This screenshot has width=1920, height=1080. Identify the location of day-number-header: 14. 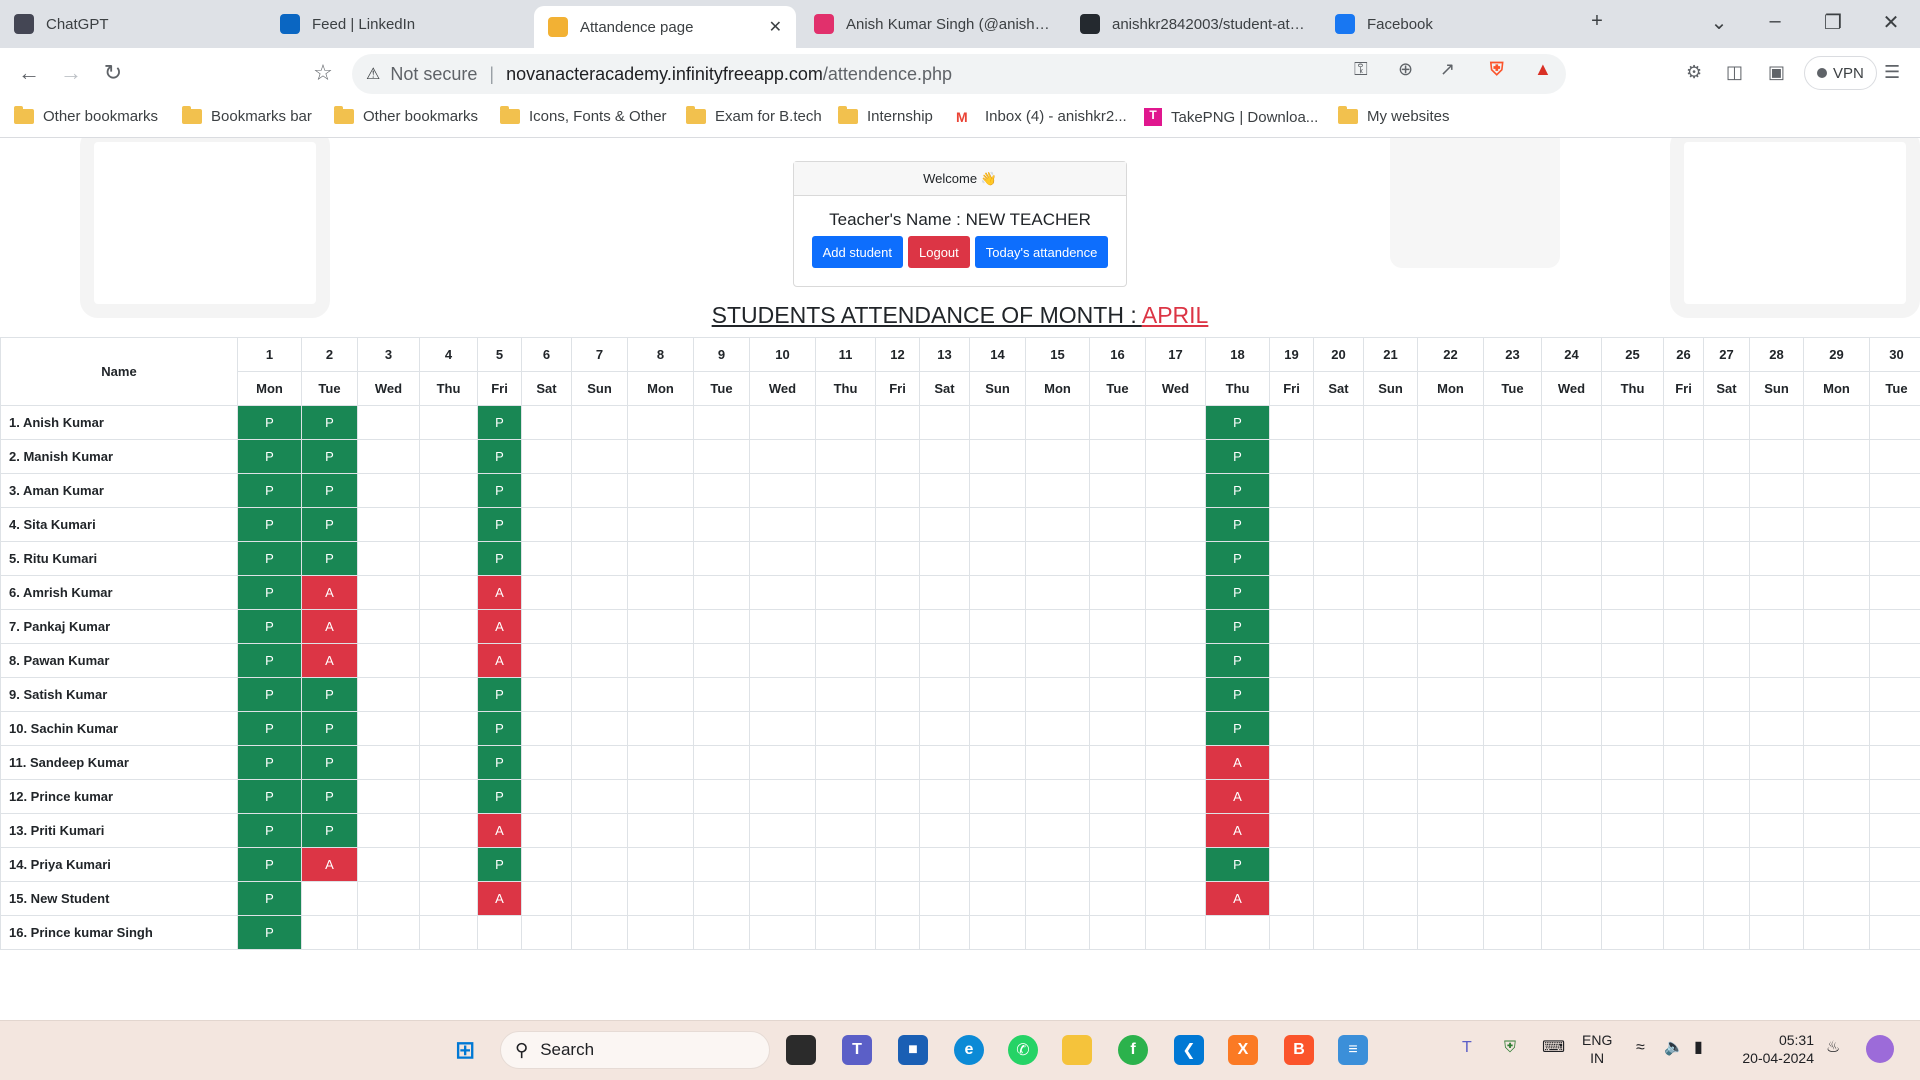
(997, 354).